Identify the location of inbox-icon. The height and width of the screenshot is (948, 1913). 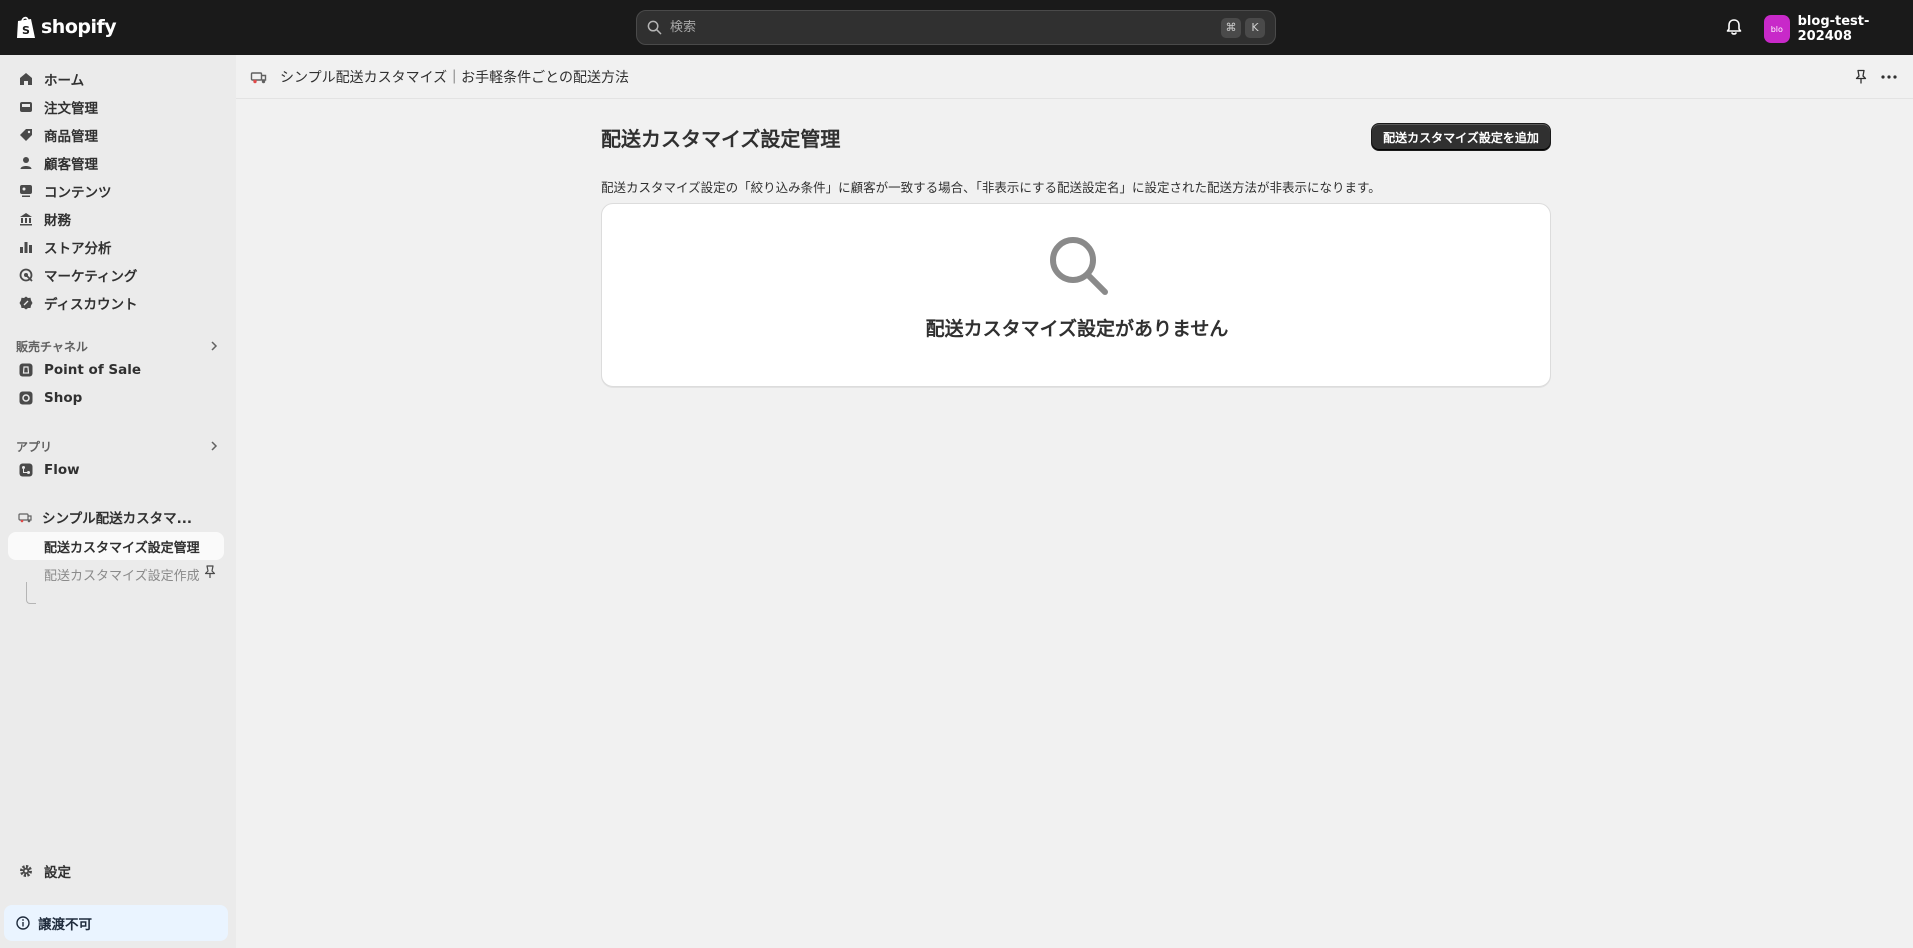
(26, 107).